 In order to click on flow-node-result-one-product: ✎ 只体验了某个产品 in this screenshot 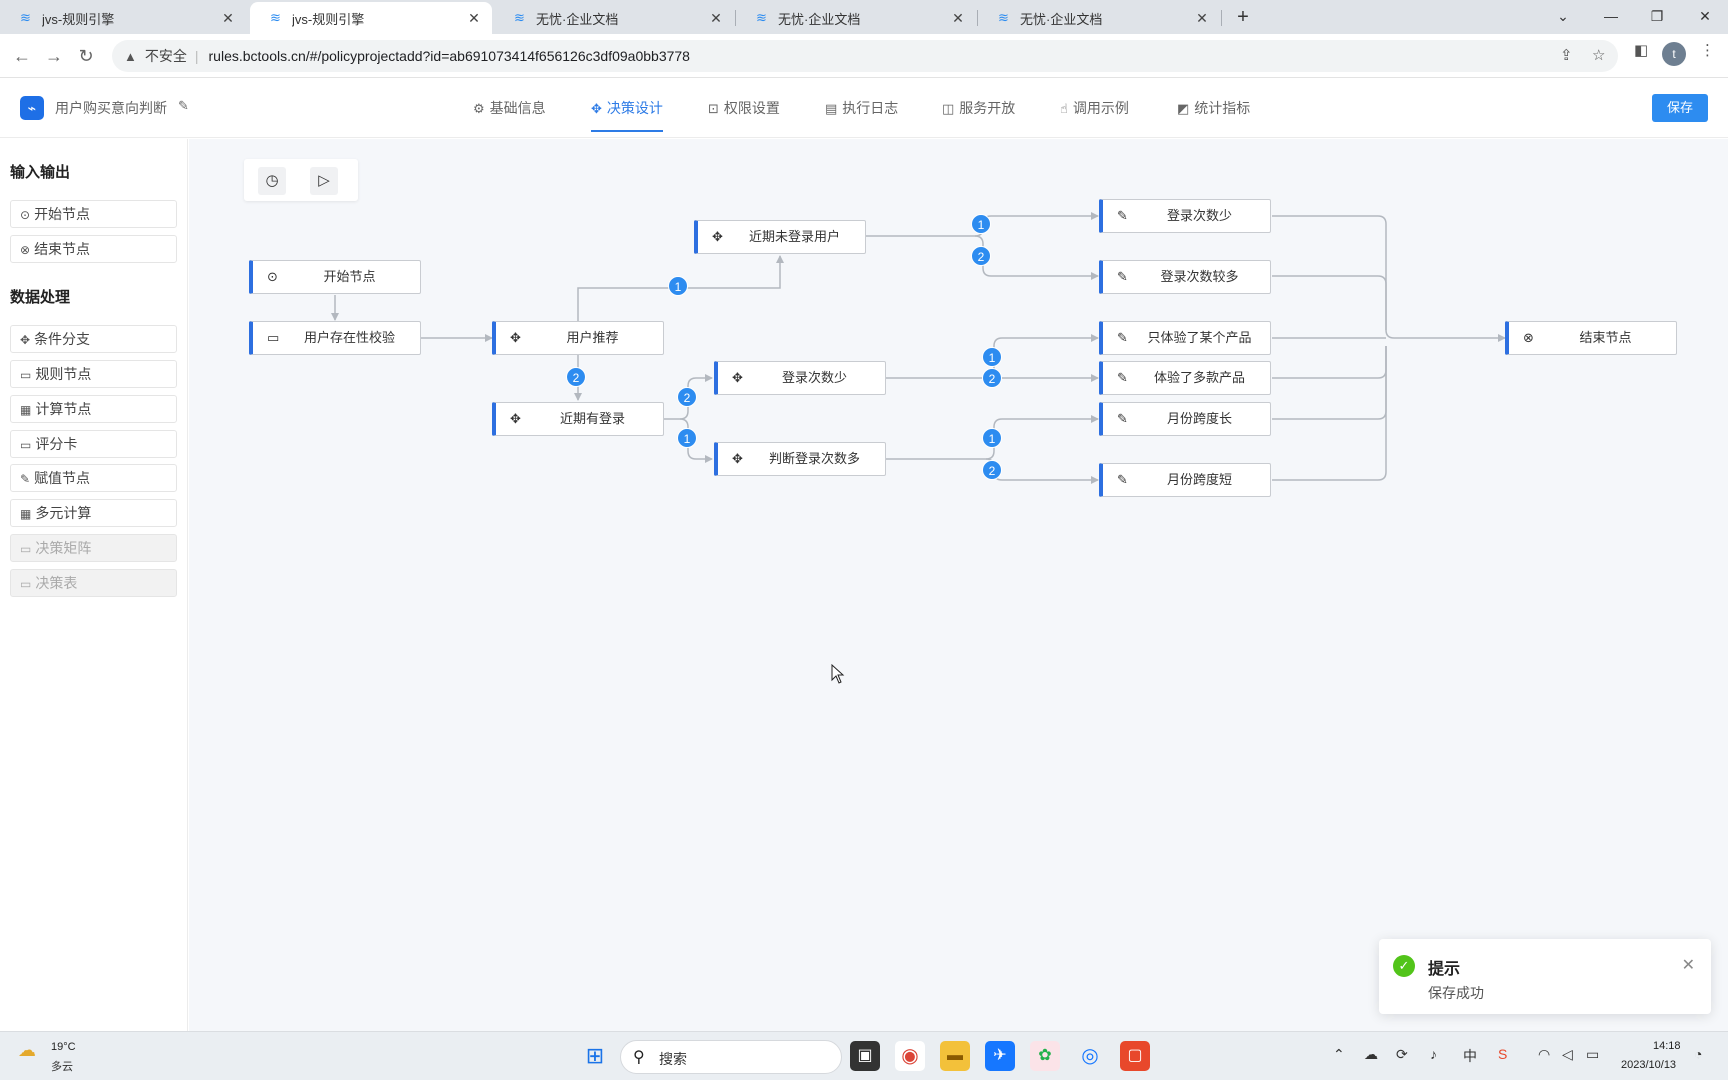, I will do `click(1185, 338)`.